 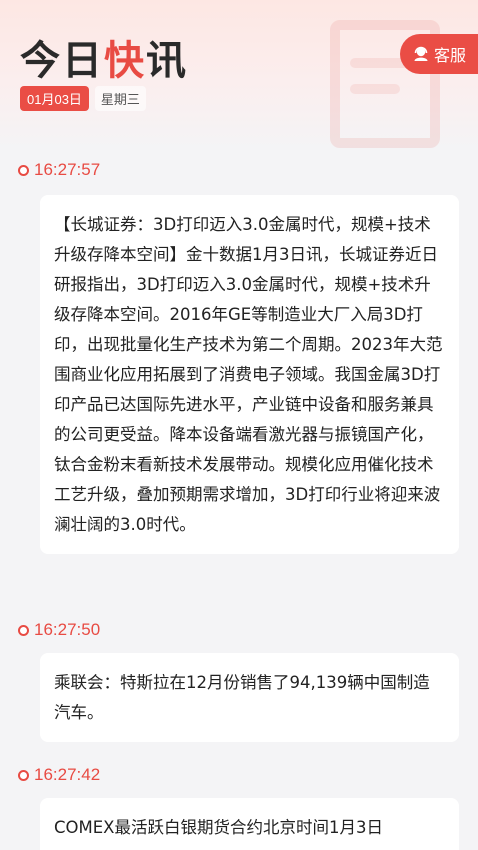 I want to click on date-row: 01月03日 星期三, so click(x=83, y=98).